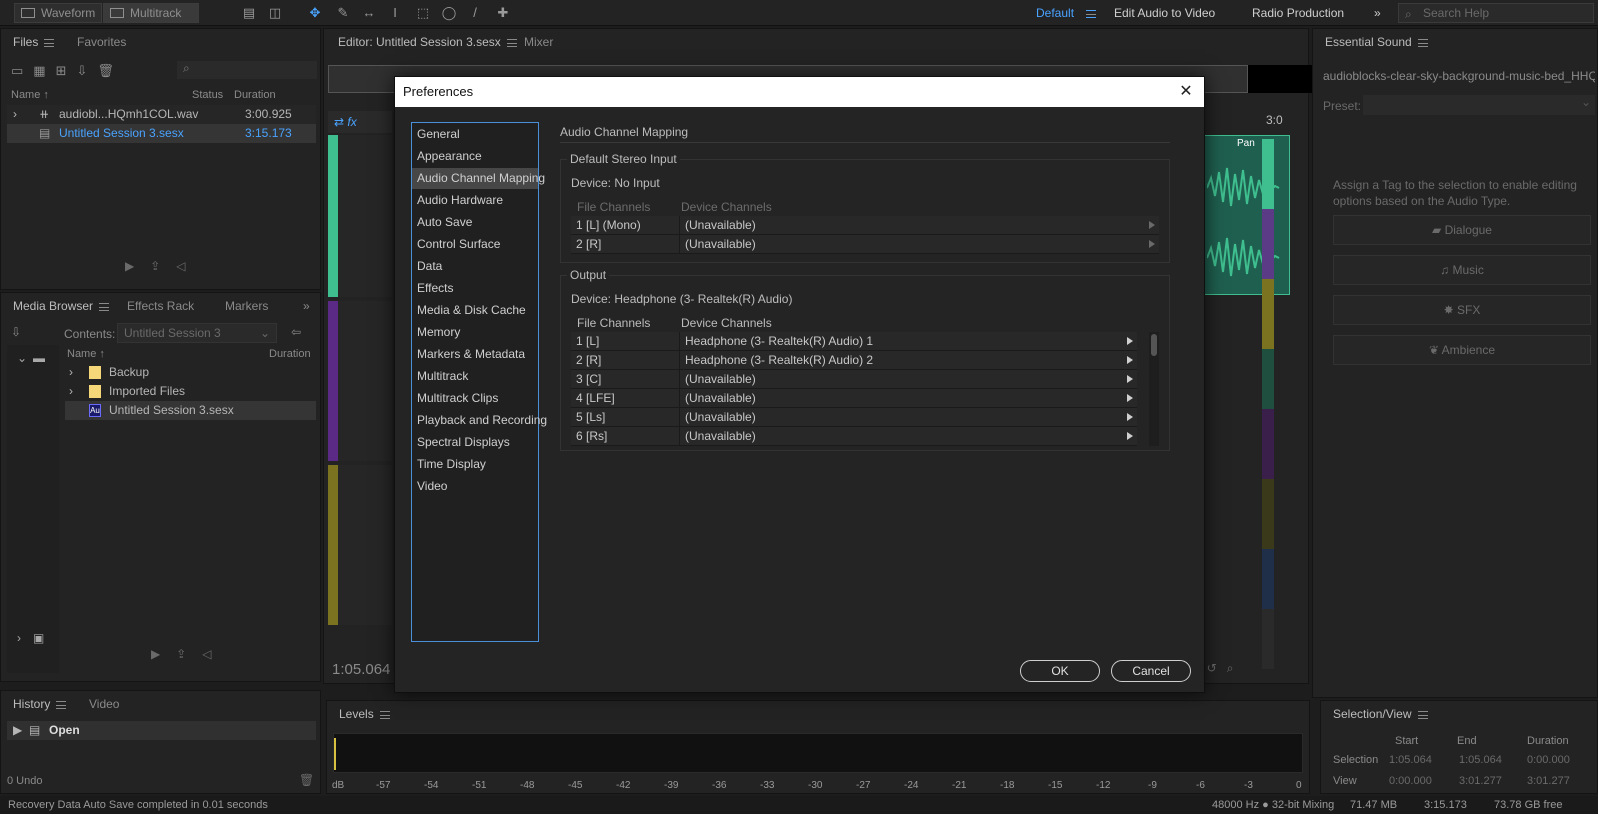 The image size is (1598, 814). I want to click on preset-dropdown: ⌄, so click(1479, 105).